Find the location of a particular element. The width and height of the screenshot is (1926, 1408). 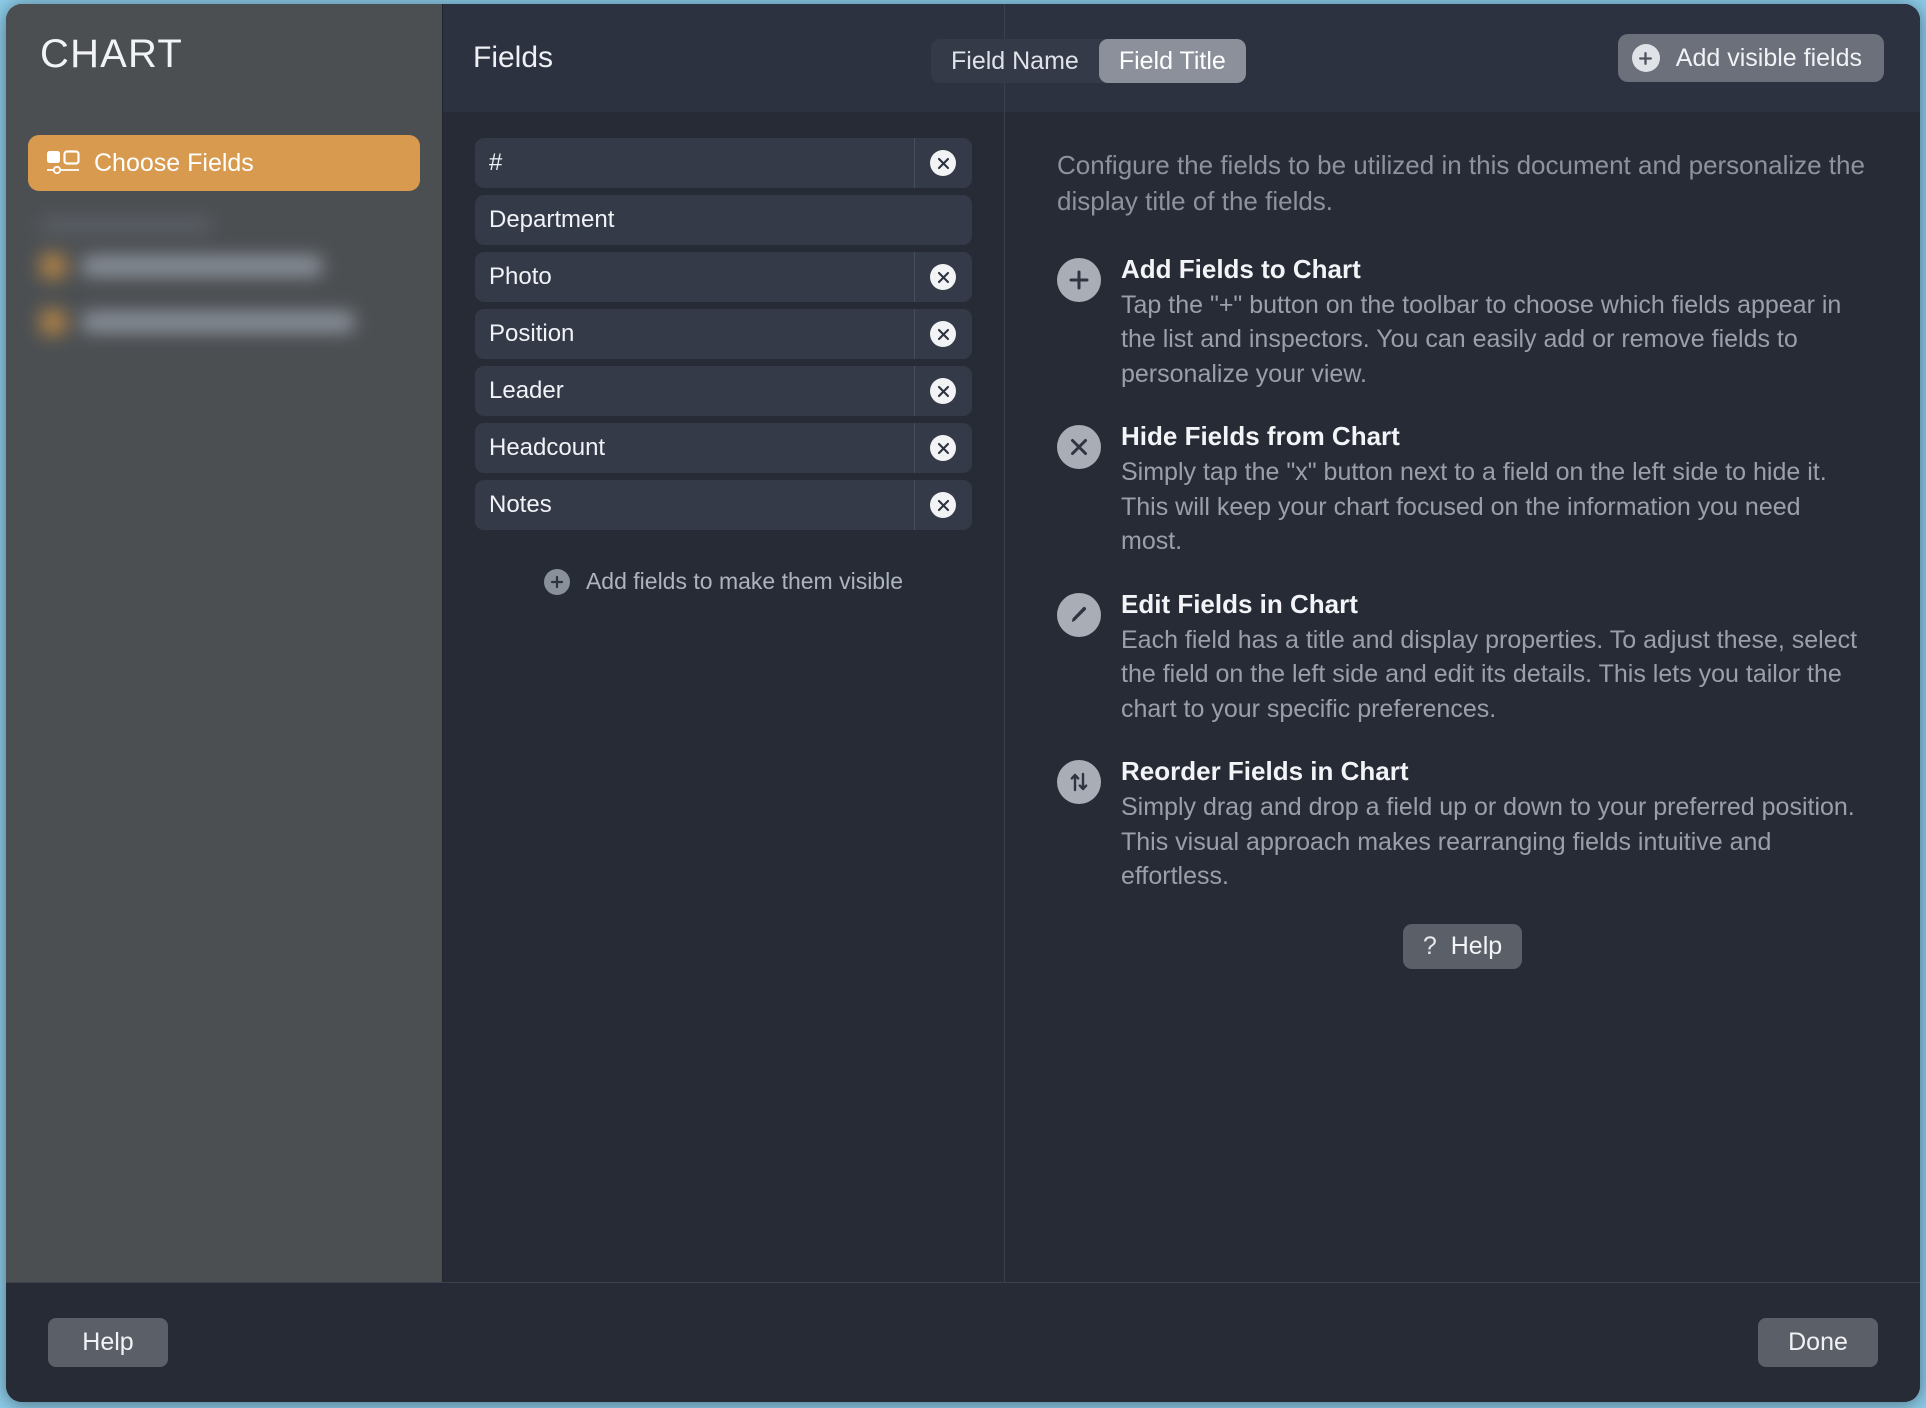

add-visible-fields-button: Add visible fields is located at coordinates (1750, 58).